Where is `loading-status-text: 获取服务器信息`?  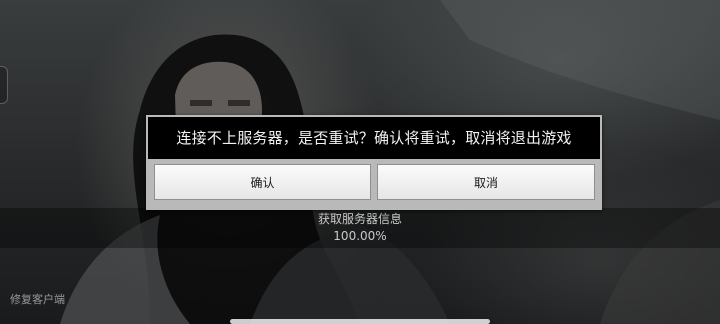 loading-status-text: 获取服务器信息 is located at coordinates (359, 219).